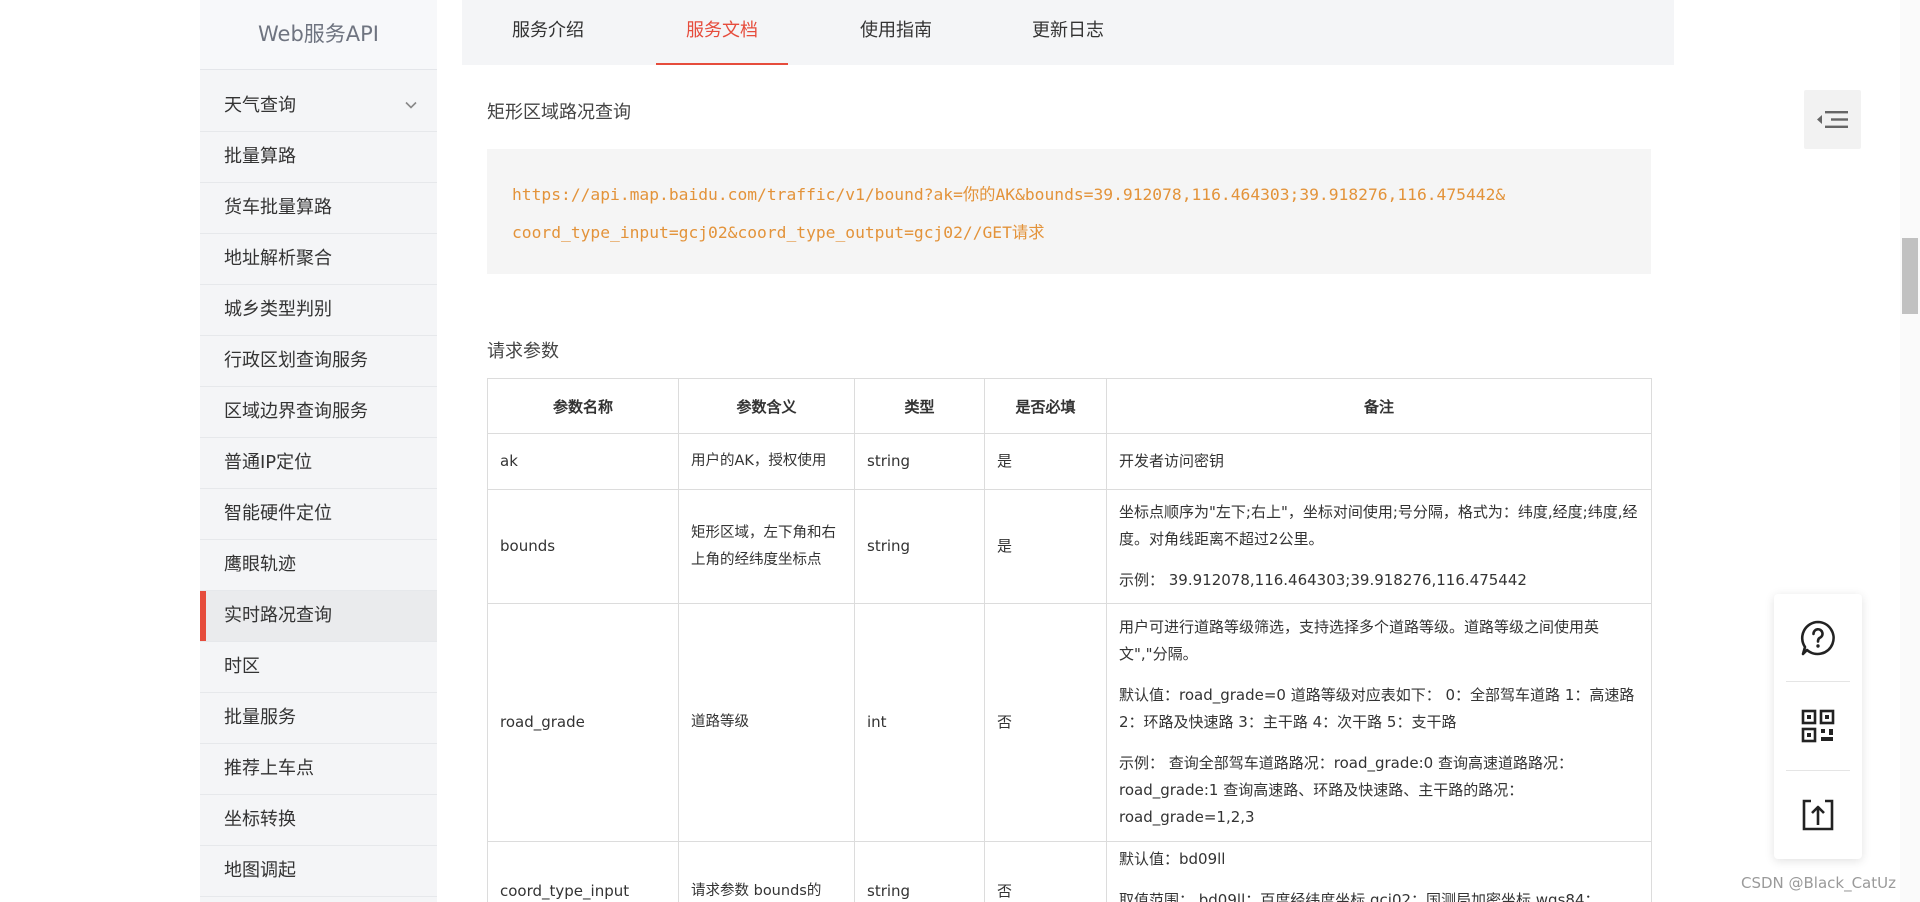 The image size is (1920, 902). Describe the element at coordinates (1172, 859) in the screenshot. I see `remark-paragraph: 默认值：bd09ll` at that location.